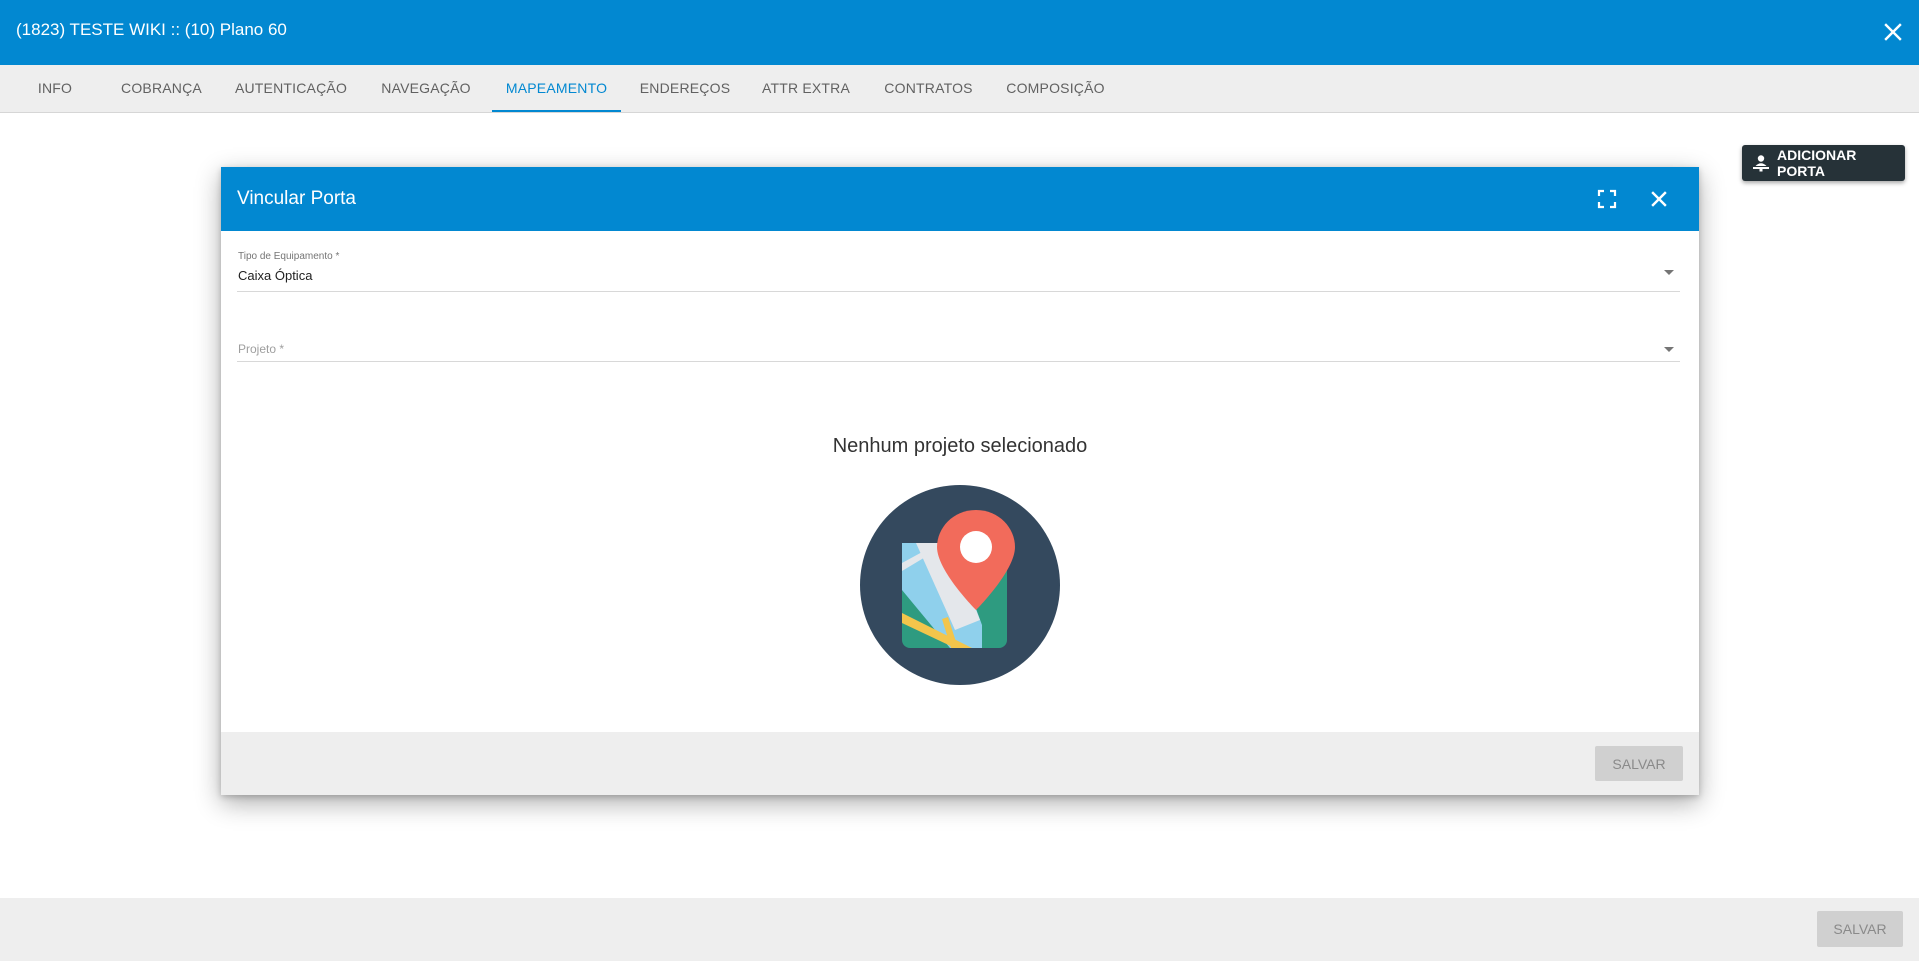 The image size is (1919, 961). What do you see at coordinates (960, 585) in the screenshot?
I see `map-pin-icon` at bounding box center [960, 585].